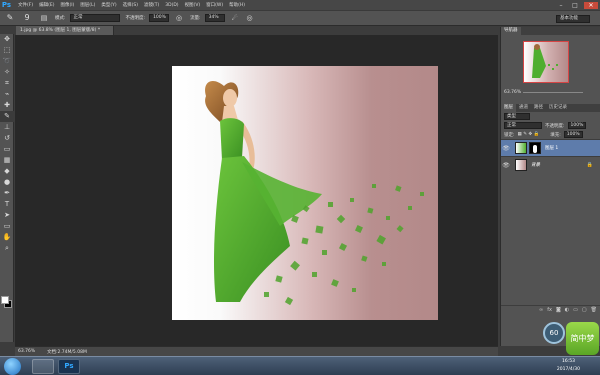  I want to click on layer-row: 👁 背景 🔒, so click(550, 164).